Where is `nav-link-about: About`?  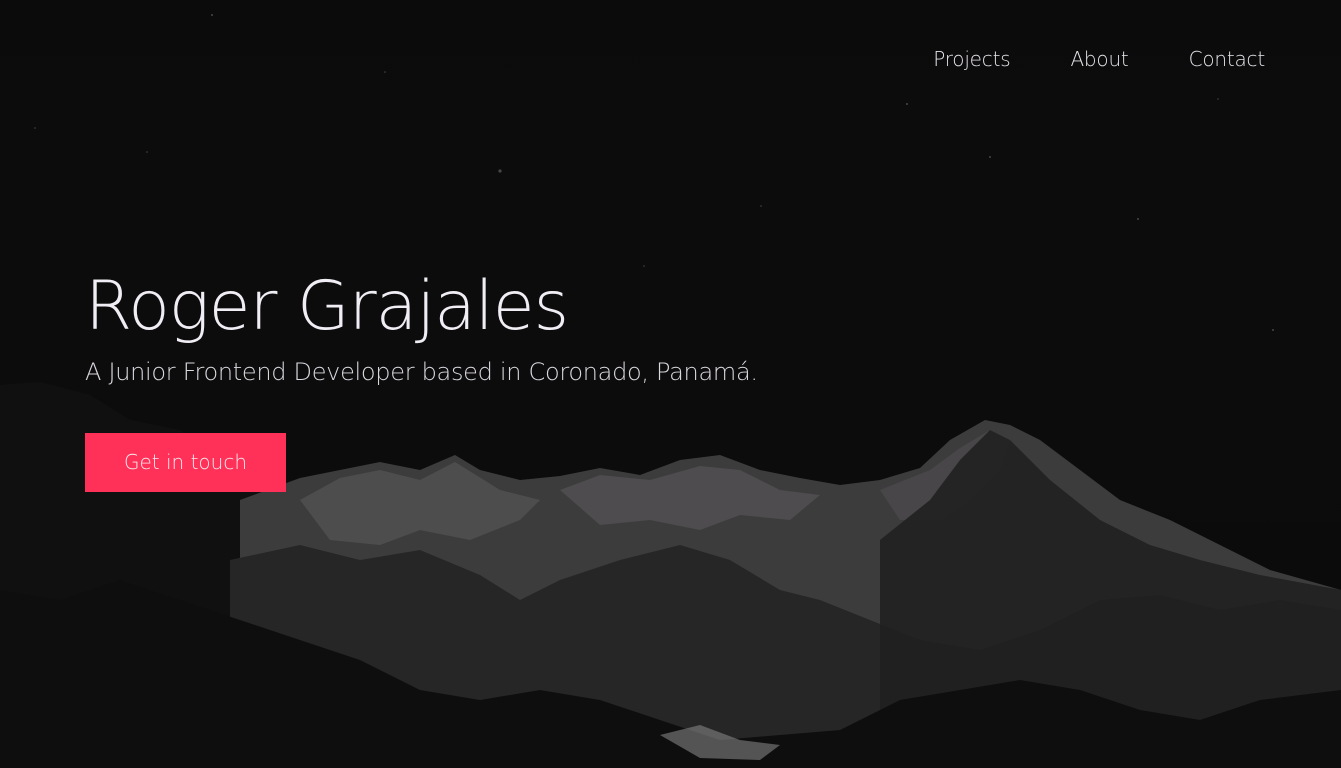 nav-link-about: About is located at coordinates (1099, 59).